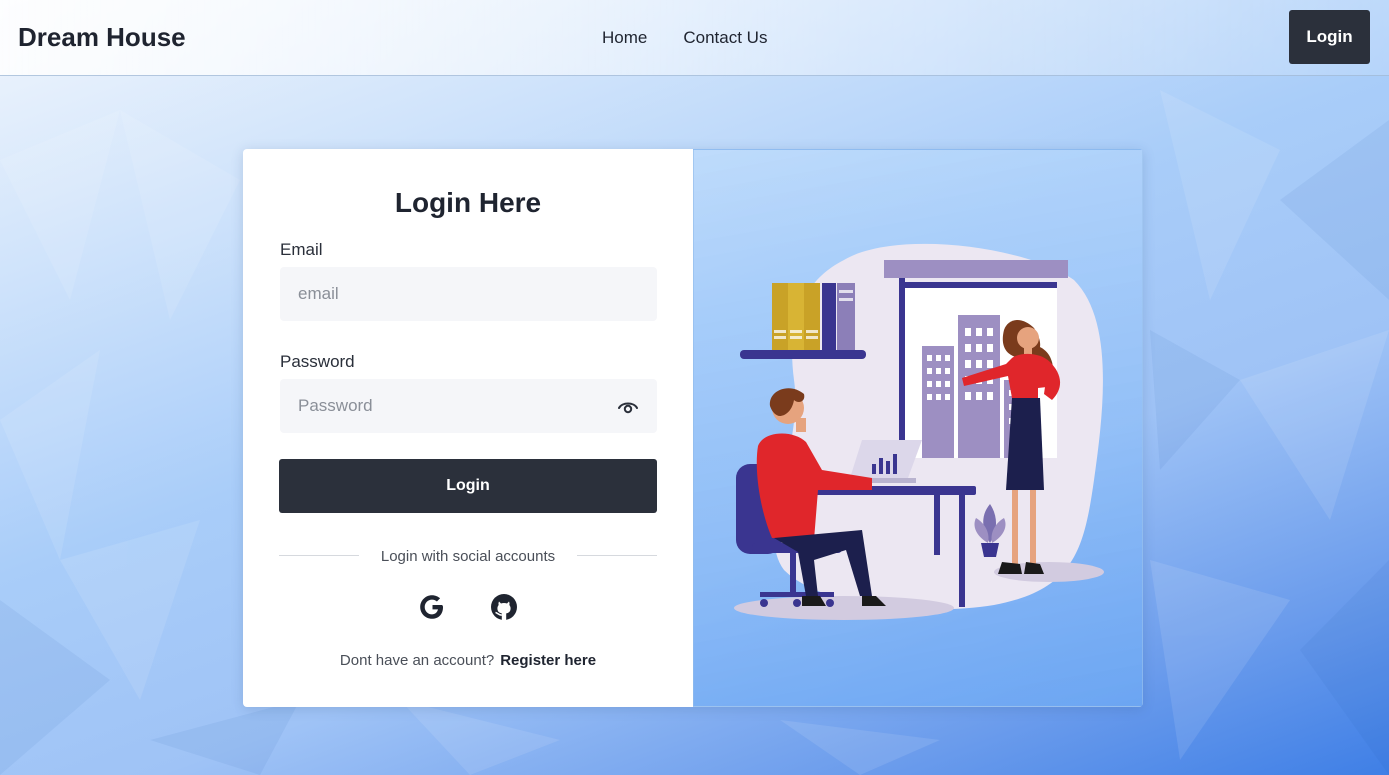 This screenshot has width=1389, height=775. What do you see at coordinates (301, 249) in the screenshot?
I see `email-label: Email` at bounding box center [301, 249].